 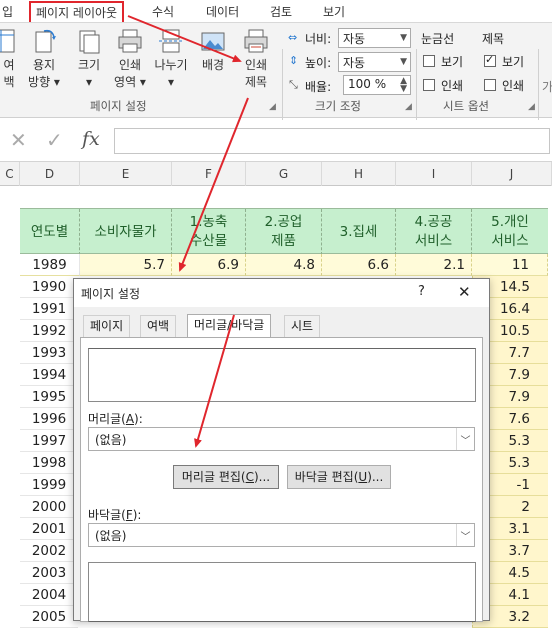 I want to click on orientation-label-1: 용지, so click(x=44, y=65).